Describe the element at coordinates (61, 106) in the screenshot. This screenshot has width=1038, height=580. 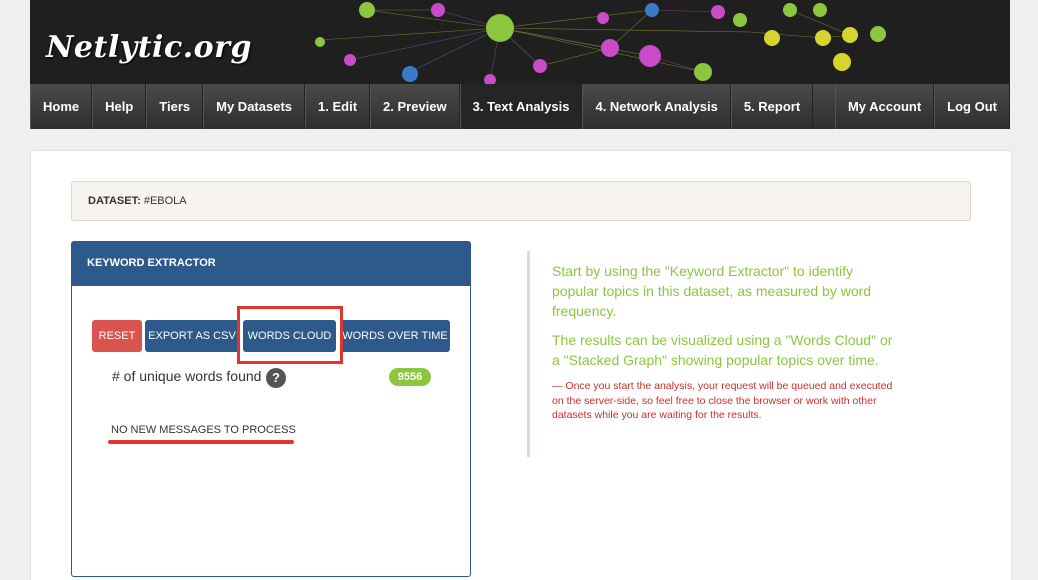
I see `nav-home: Home` at that location.